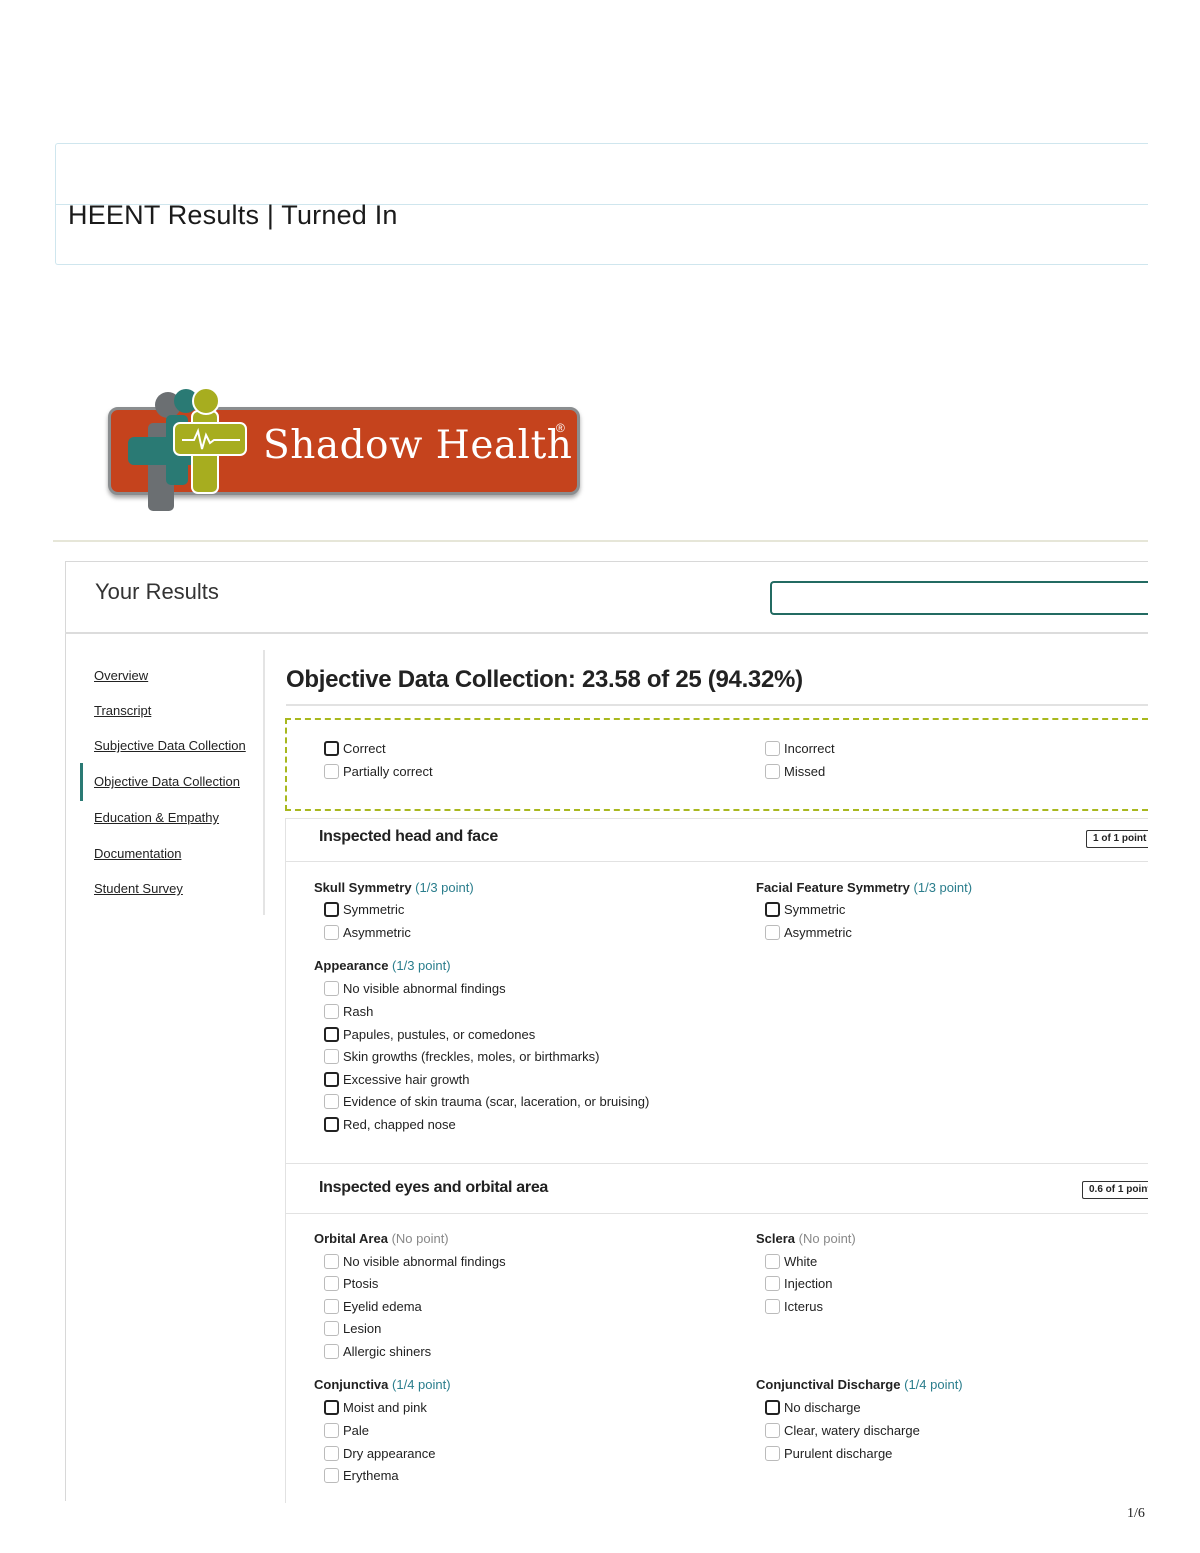  What do you see at coordinates (361, 1283) in the screenshot?
I see `option-label: Ptosis` at bounding box center [361, 1283].